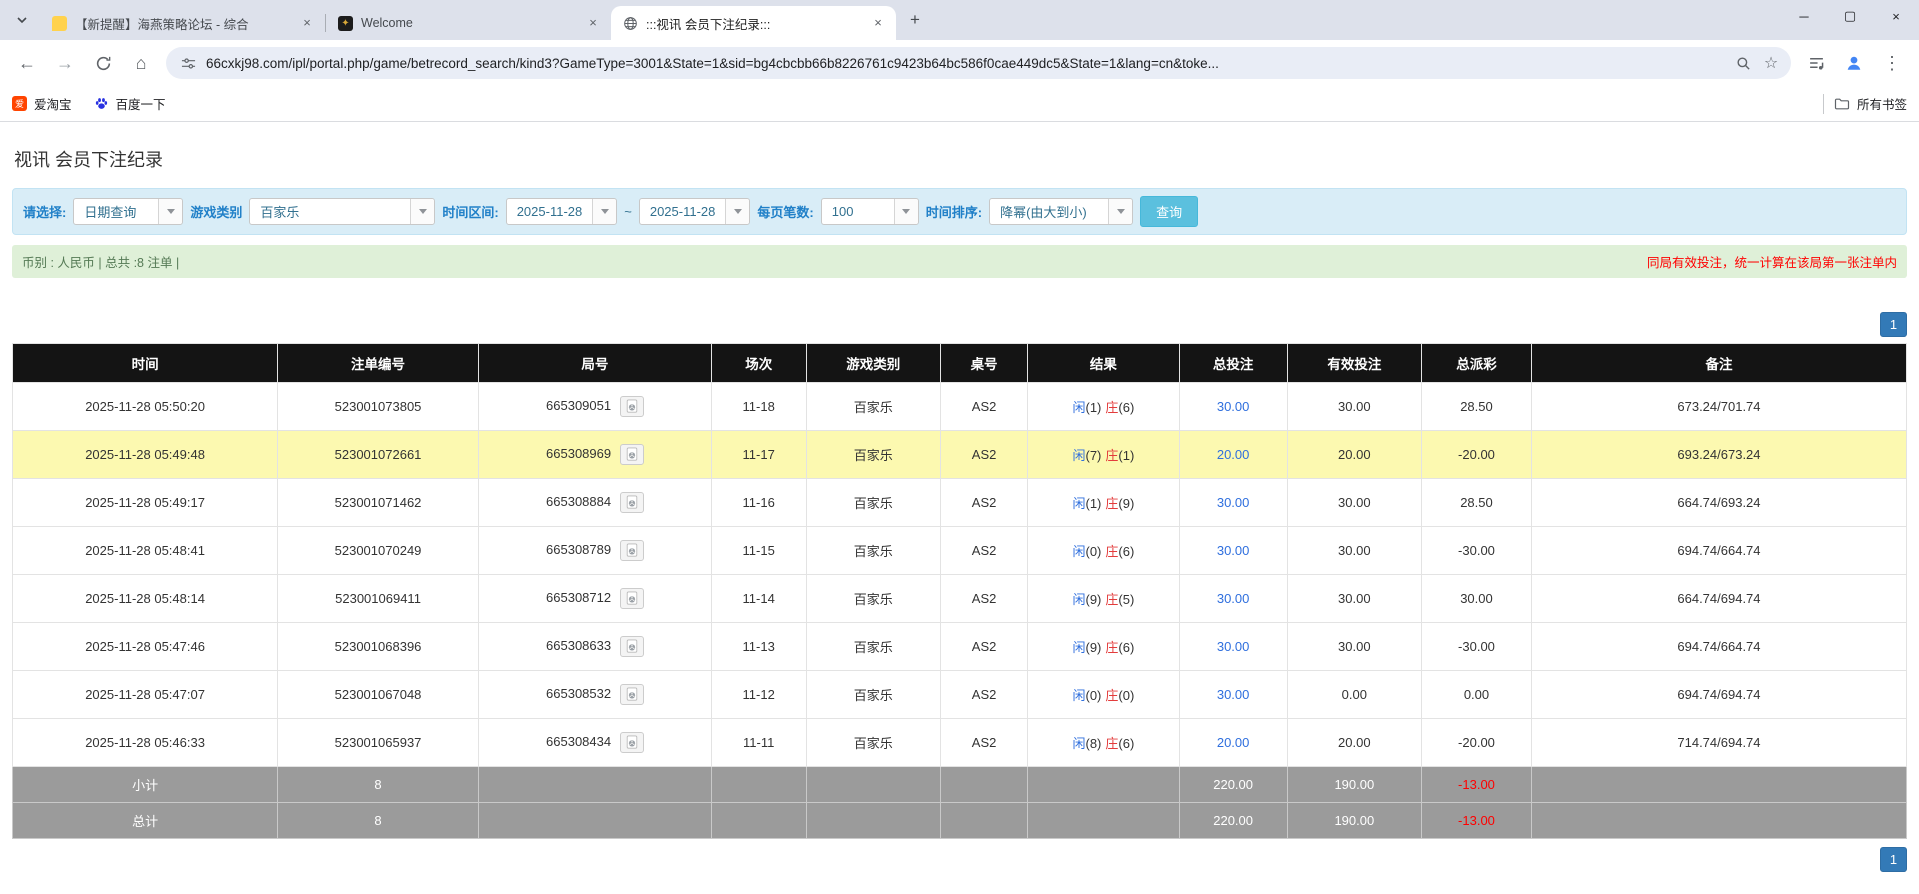 This screenshot has height=894, width=1919. What do you see at coordinates (1354, 784) in the screenshot?
I see `subtotal-valid-bet: 190.00` at bounding box center [1354, 784].